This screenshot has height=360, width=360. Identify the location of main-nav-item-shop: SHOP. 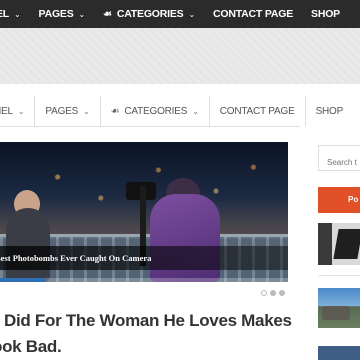
(330, 111).